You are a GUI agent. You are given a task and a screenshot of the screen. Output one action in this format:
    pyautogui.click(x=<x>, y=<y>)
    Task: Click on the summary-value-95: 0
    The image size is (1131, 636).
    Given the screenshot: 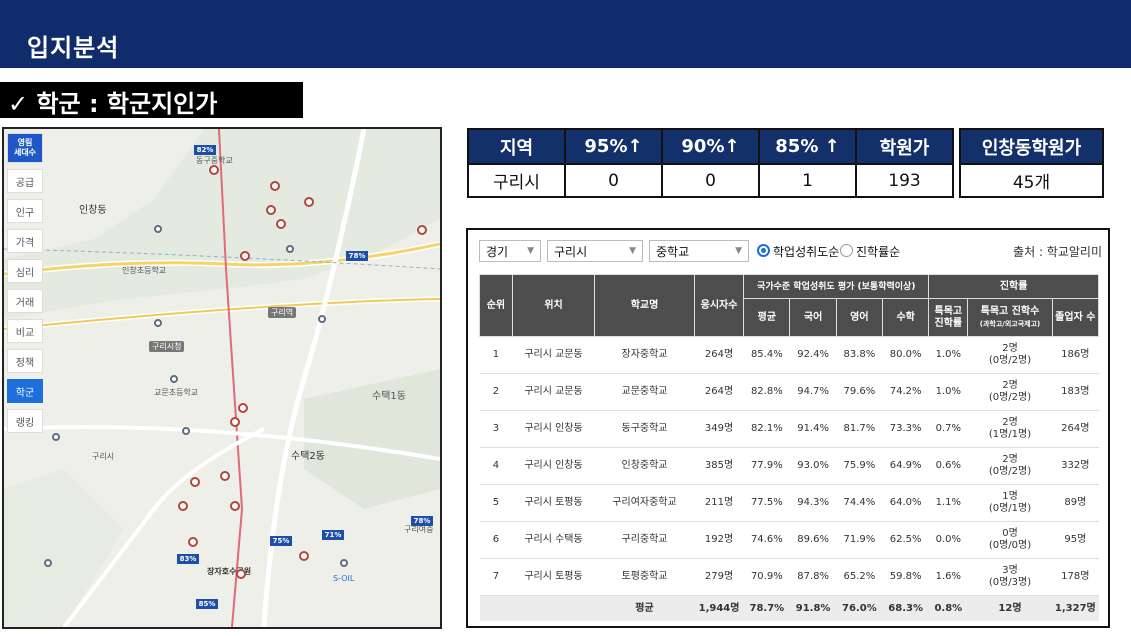 What is the action you would take?
    pyautogui.click(x=613, y=180)
    